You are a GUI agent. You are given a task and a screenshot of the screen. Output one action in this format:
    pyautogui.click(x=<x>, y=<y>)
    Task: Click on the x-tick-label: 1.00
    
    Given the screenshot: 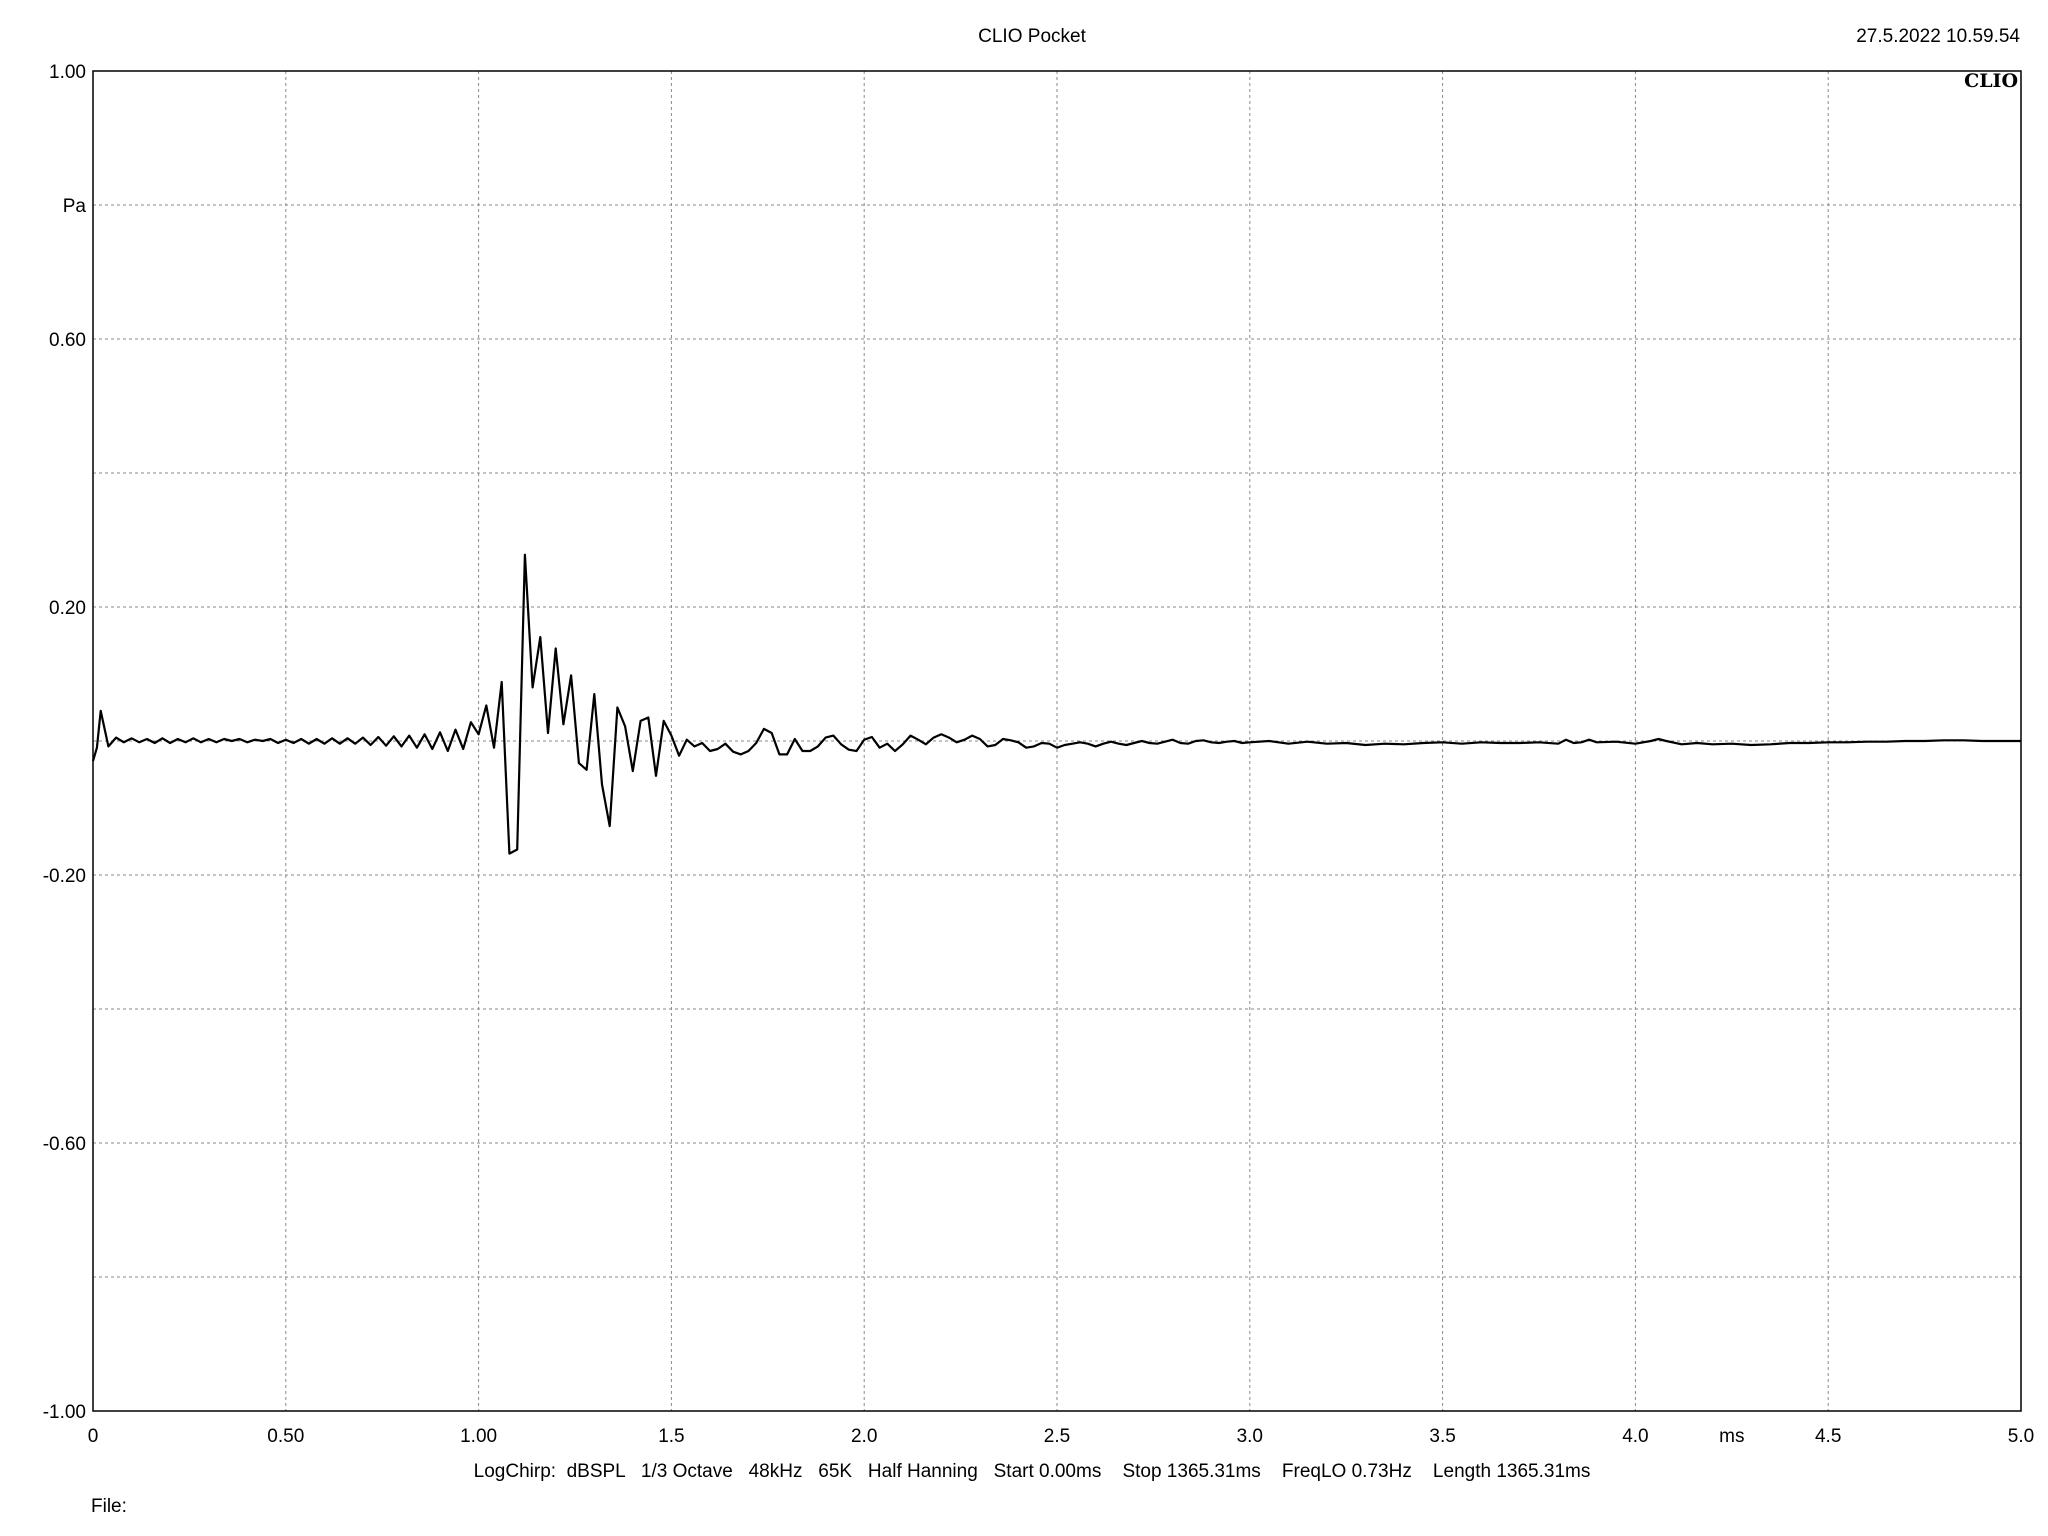 What is the action you would take?
    pyautogui.click(x=478, y=1436)
    